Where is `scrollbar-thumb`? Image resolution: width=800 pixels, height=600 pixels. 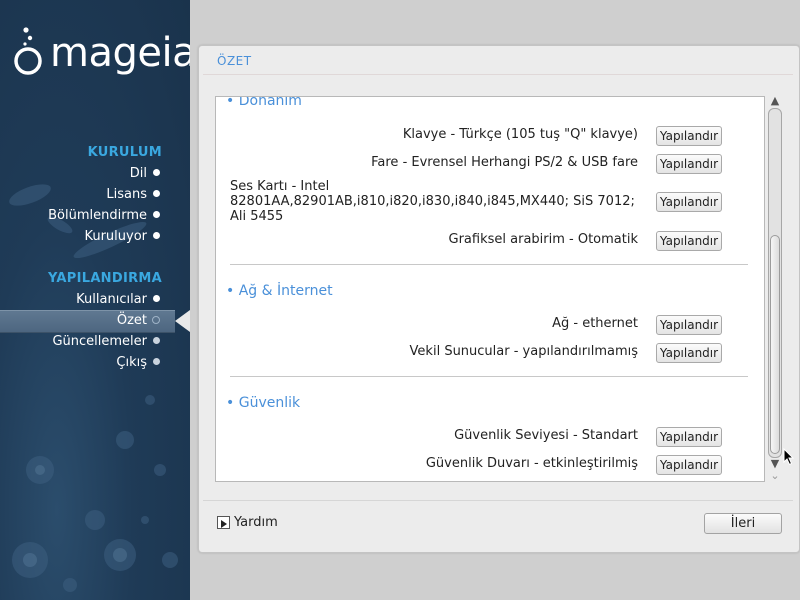
scrollbar-thumb is located at coordinates (775, 344).